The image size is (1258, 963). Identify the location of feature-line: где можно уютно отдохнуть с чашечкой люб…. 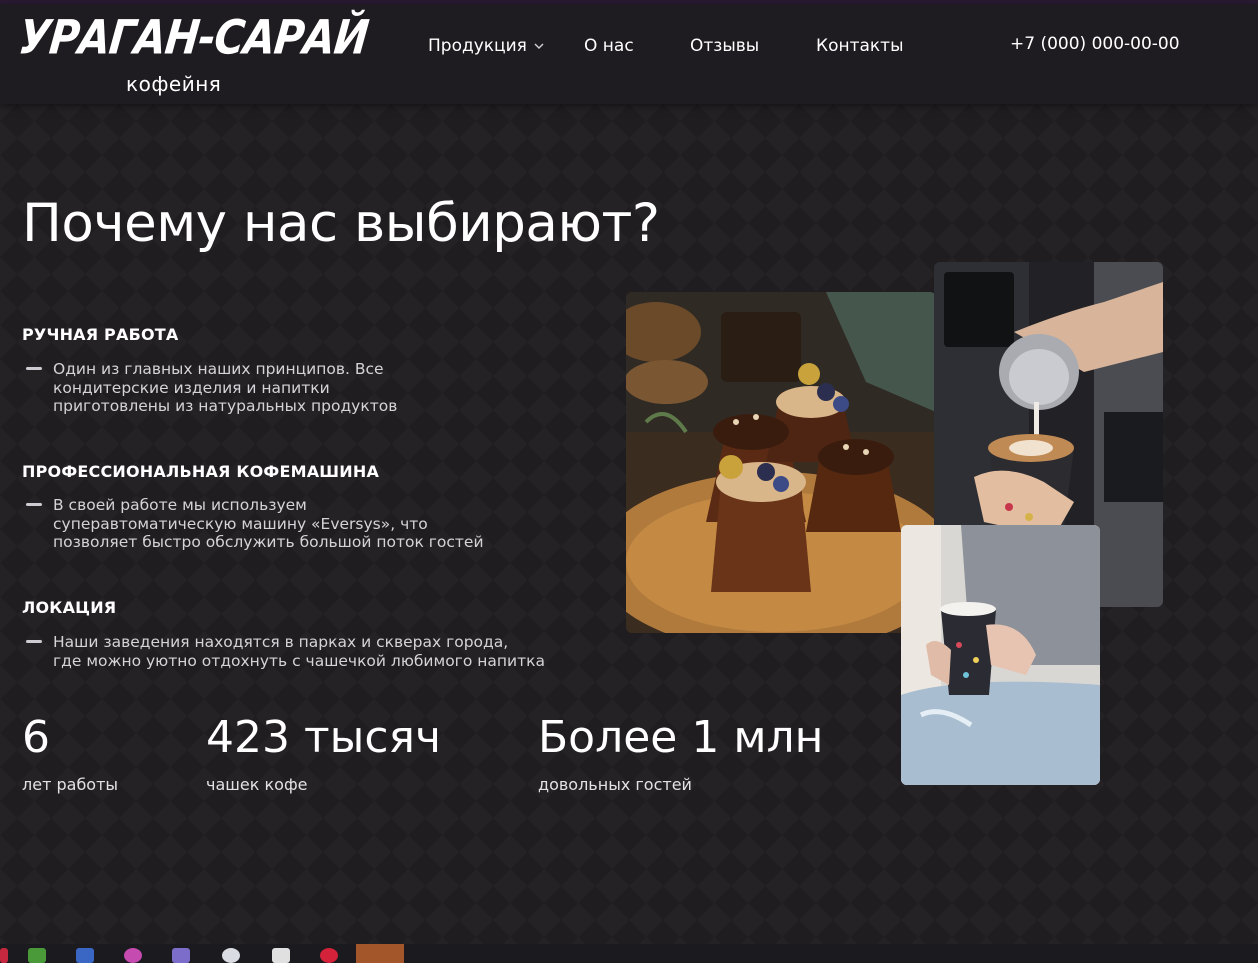
(299, 660).